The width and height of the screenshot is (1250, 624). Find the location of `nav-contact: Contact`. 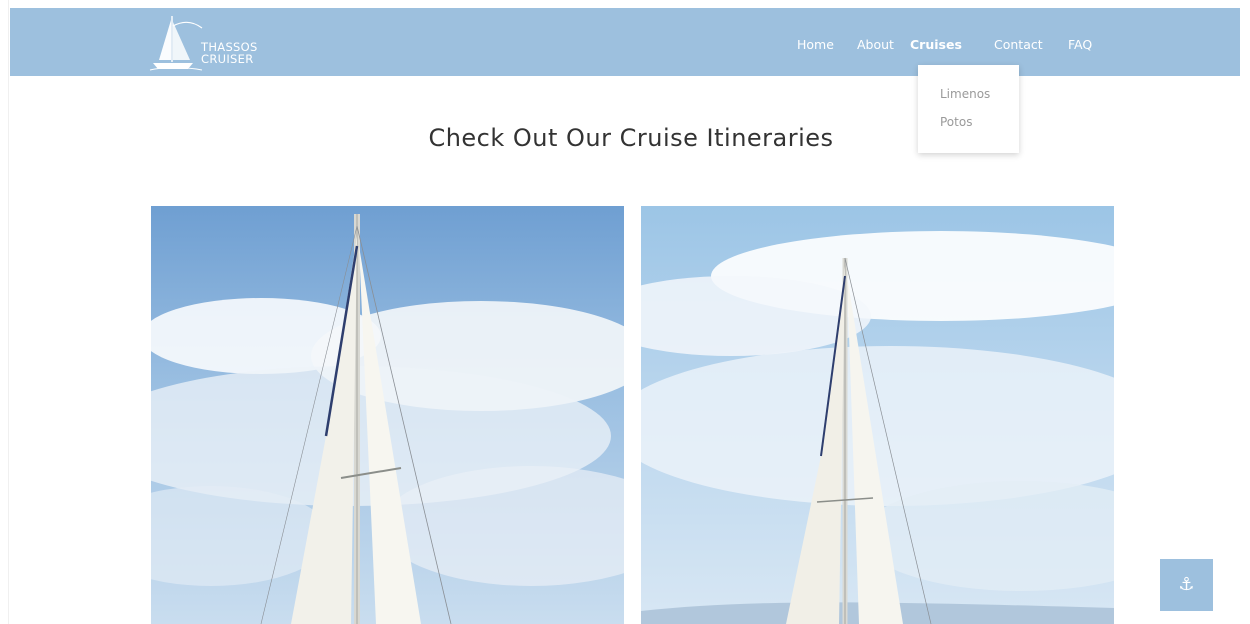

nav-contact: Contact is located at coordinates (1018, 44).